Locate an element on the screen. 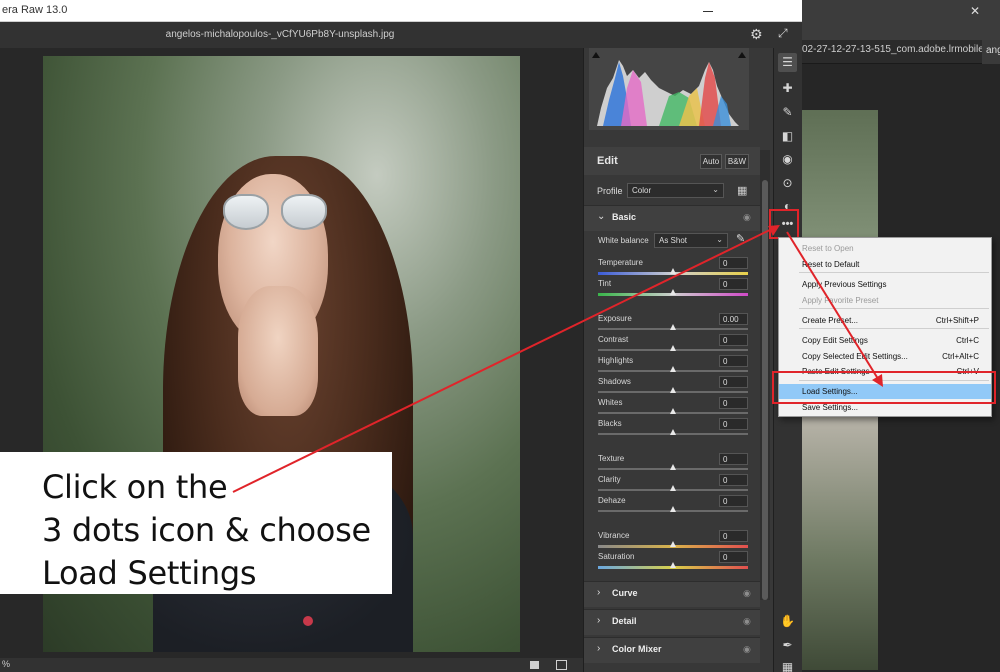  photo-flower is located at coordinates (308, 621).